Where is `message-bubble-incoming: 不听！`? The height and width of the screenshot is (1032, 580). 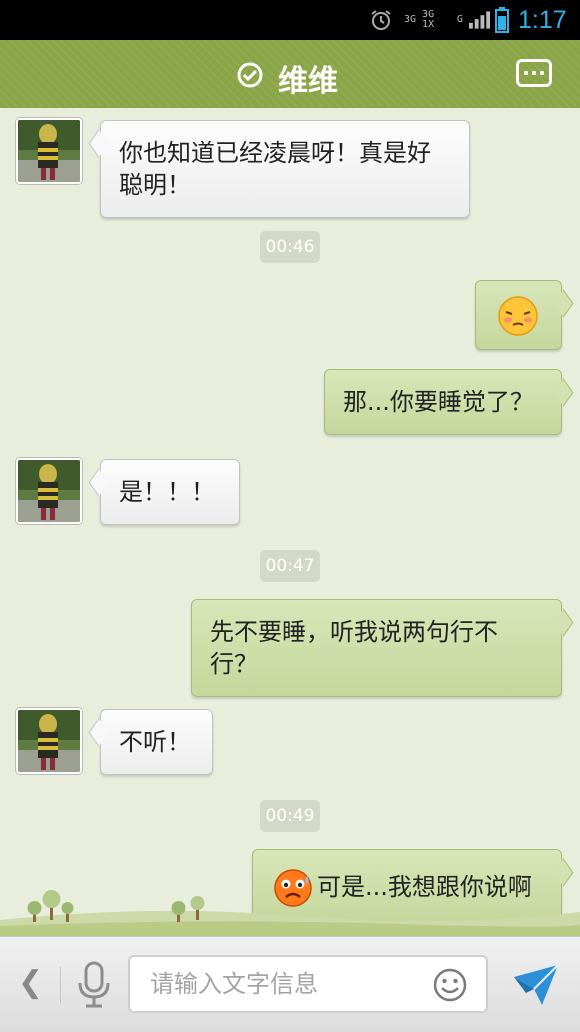
message-bubble-incoming: 不听！ is located at coordinates (156, 742).